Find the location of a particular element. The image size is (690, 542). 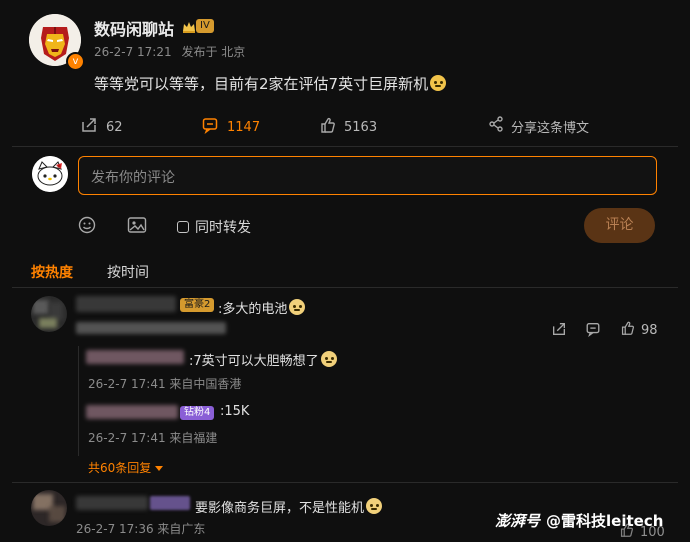

comment-input: 发布你的评论 is located at coordinates (367, 175).